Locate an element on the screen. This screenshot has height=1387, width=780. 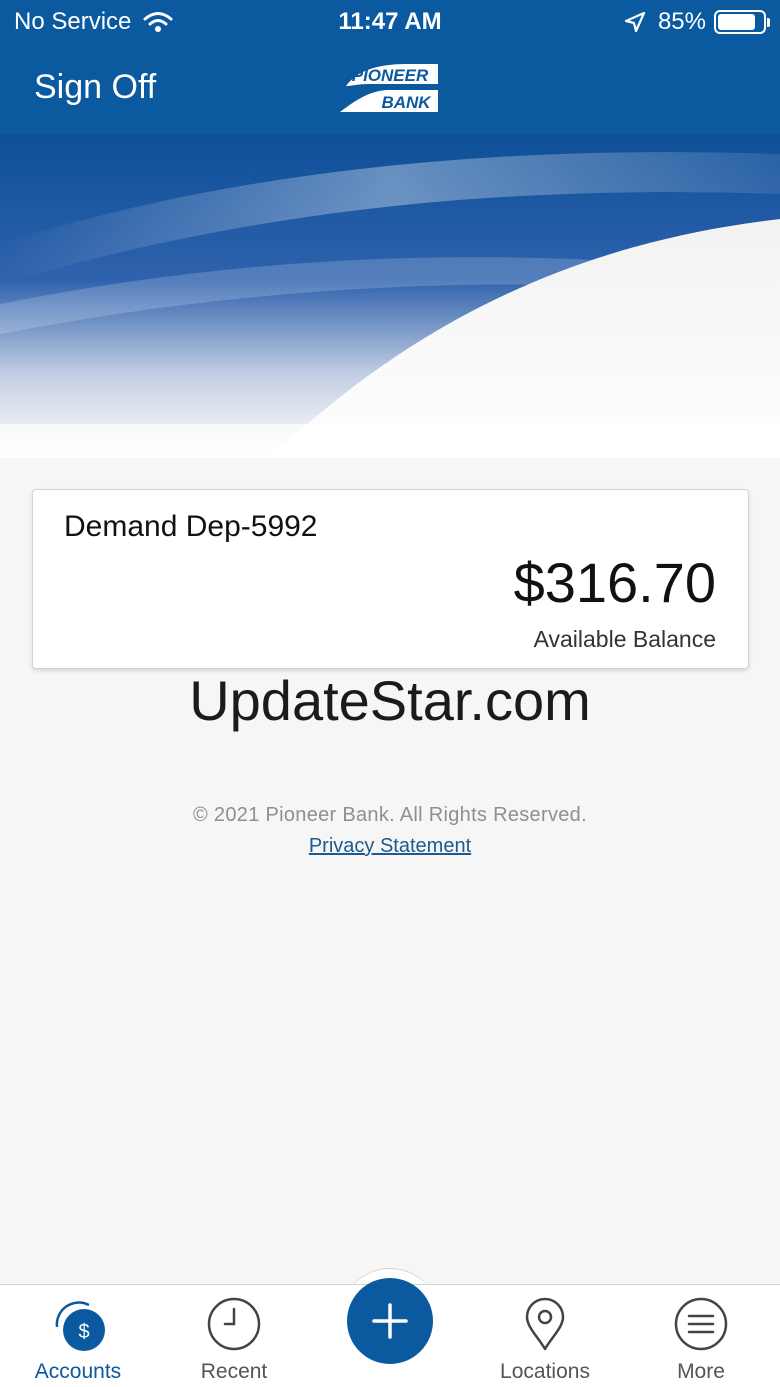
available-balance-label: Available Balance is located at coordinates (624, 639).